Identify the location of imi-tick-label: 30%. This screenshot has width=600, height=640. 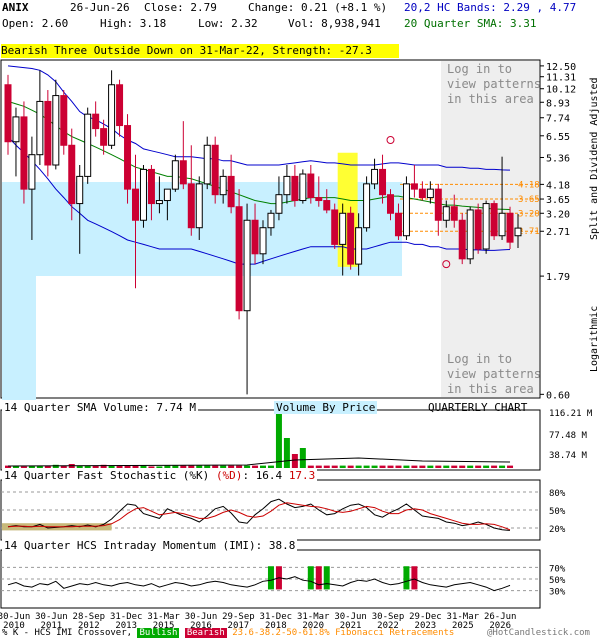
(557, 593).